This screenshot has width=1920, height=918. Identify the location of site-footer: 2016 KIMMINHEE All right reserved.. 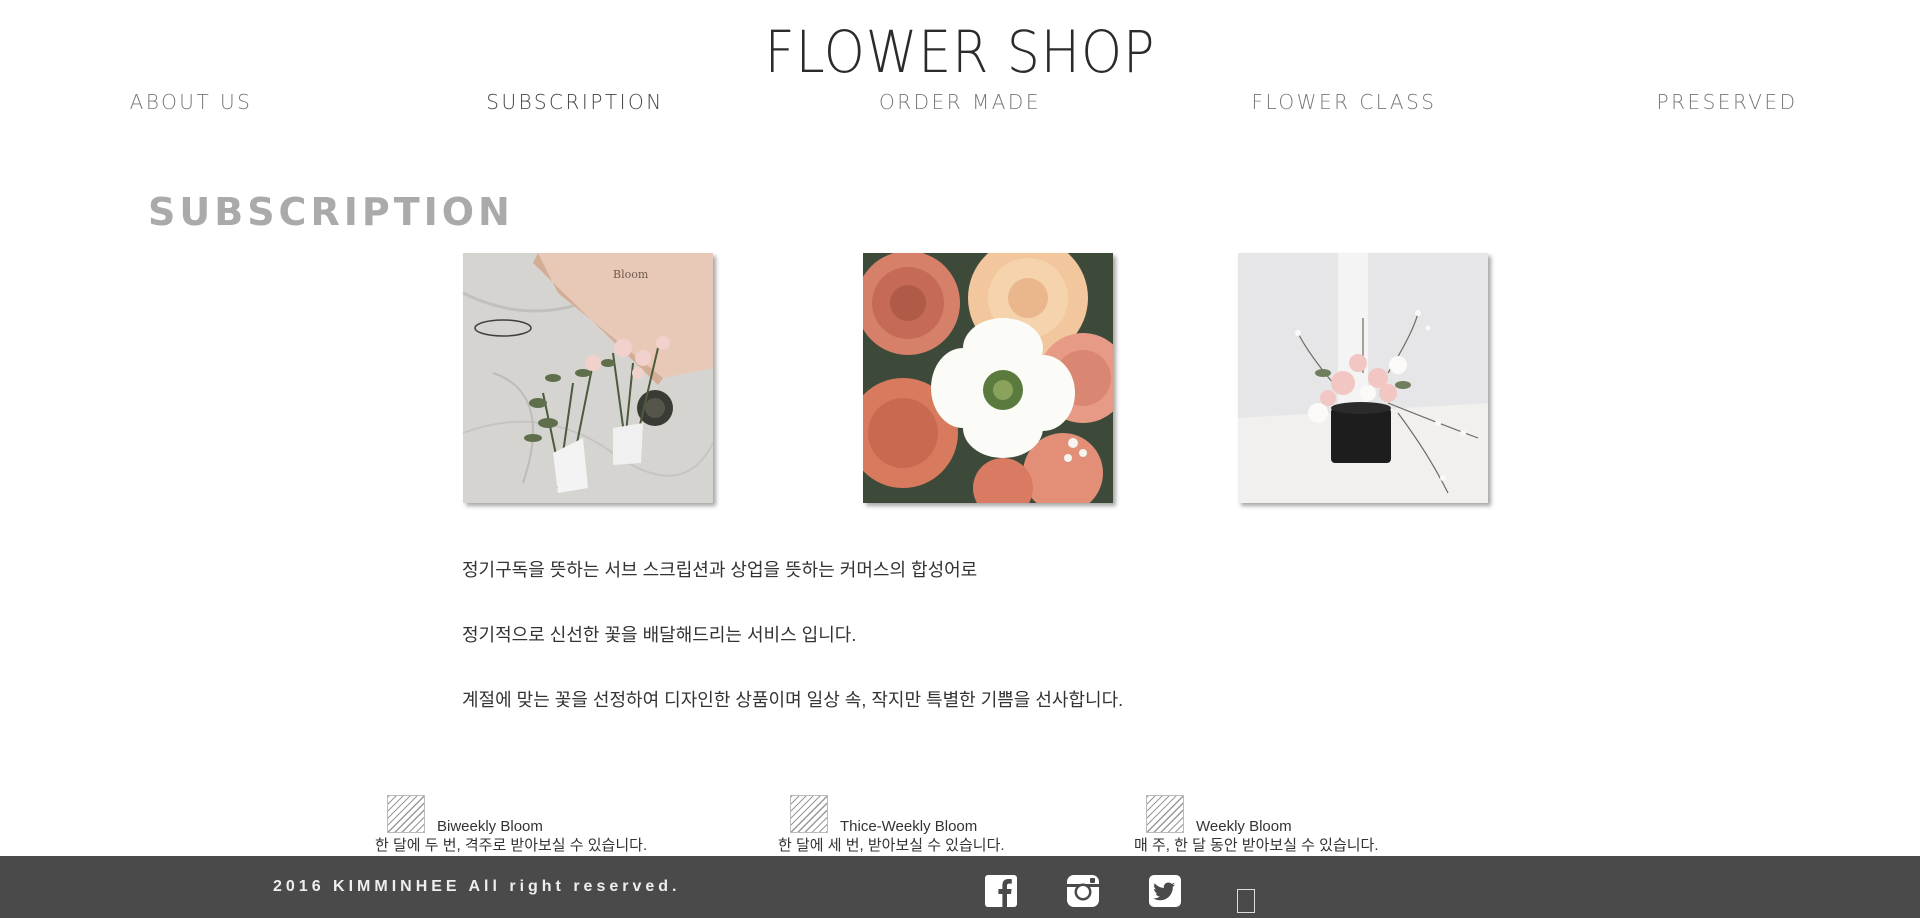
(960, 887).